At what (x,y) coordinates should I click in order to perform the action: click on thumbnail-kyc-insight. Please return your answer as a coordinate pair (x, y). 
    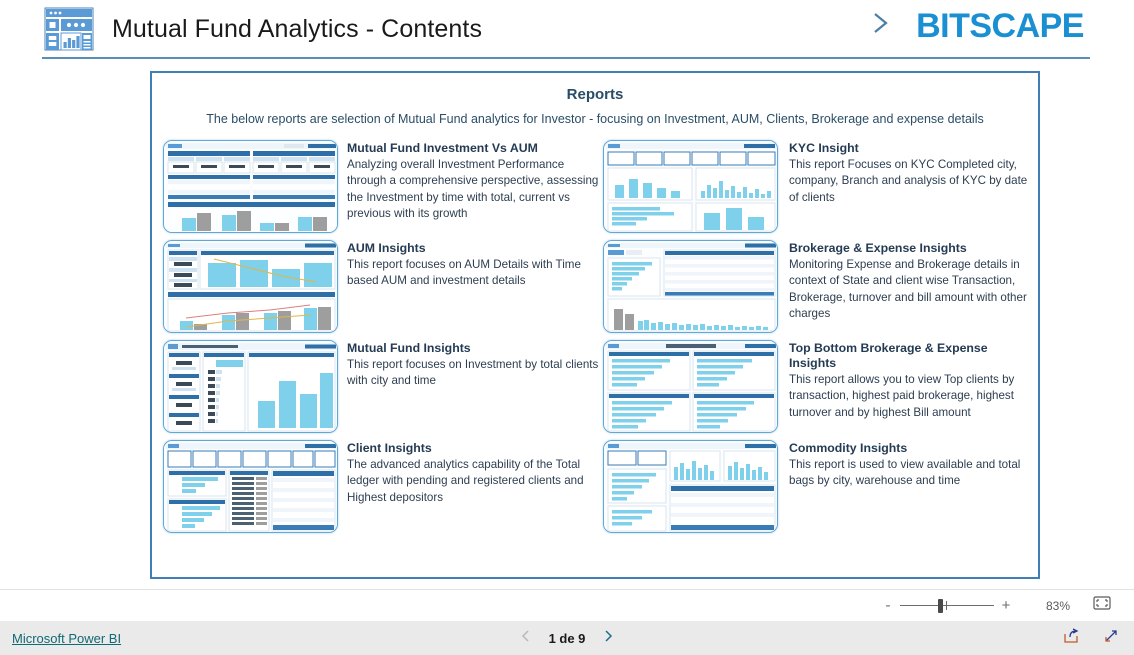
    Looking at the image, I should click on (690, 186).